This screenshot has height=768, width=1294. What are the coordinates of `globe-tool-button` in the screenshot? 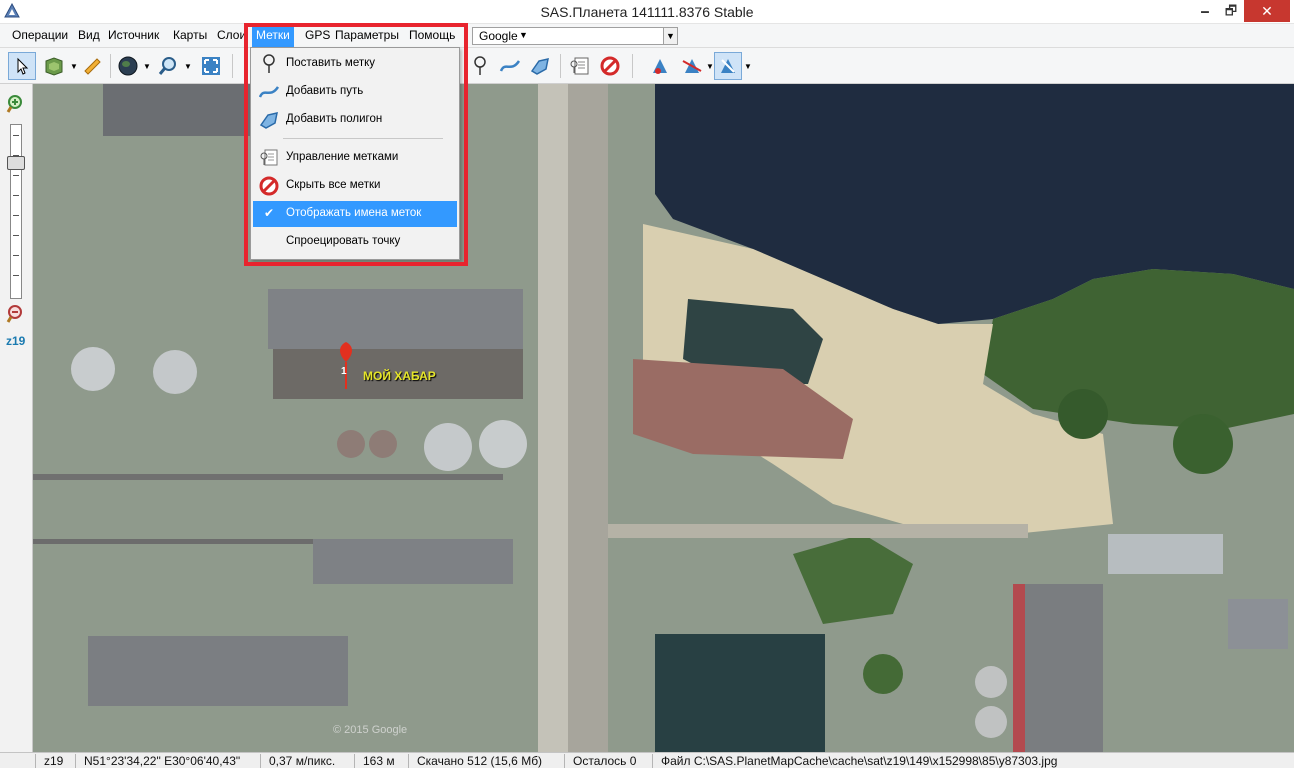 It's located at (128, 66).